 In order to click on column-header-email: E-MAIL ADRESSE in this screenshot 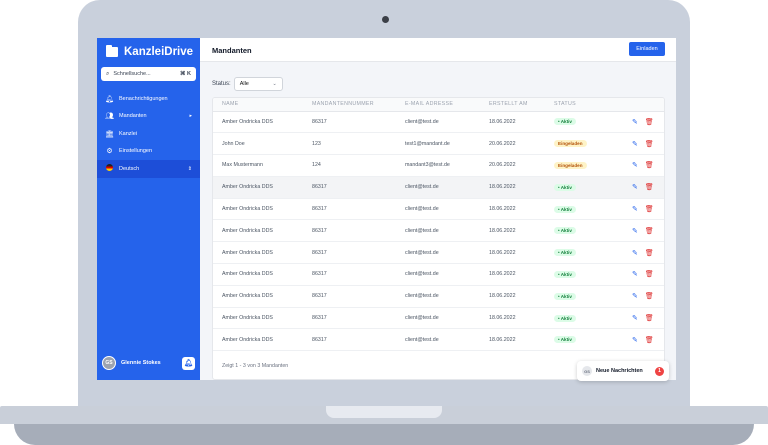, I will do `click(438, 105)`.